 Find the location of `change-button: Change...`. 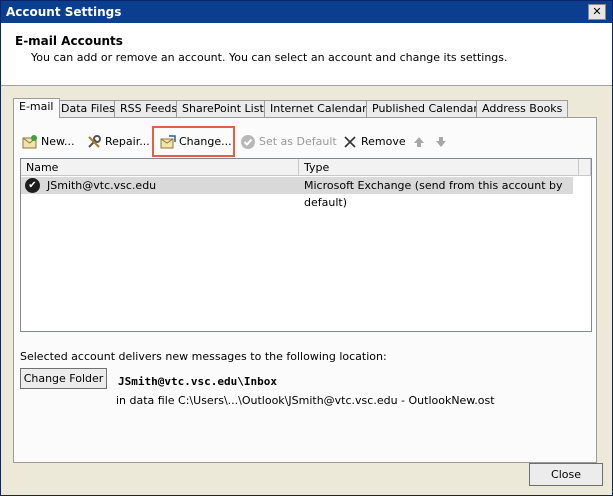

change-button: Change... is located at coordinates (196, 142).